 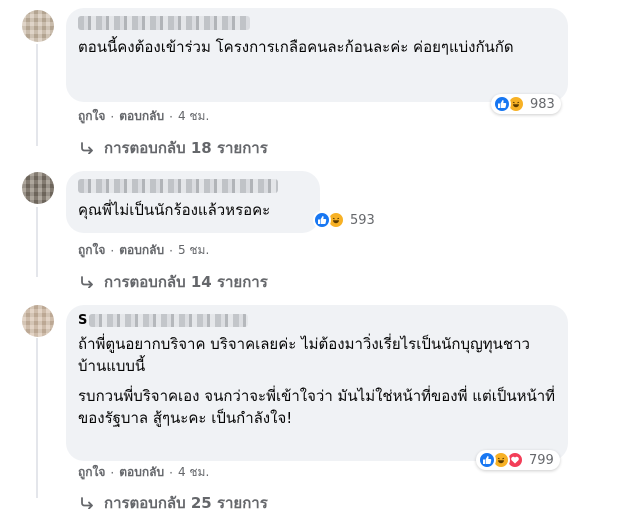 I want to click on commenter-name-redacted: S, so click(x=163, y=320).